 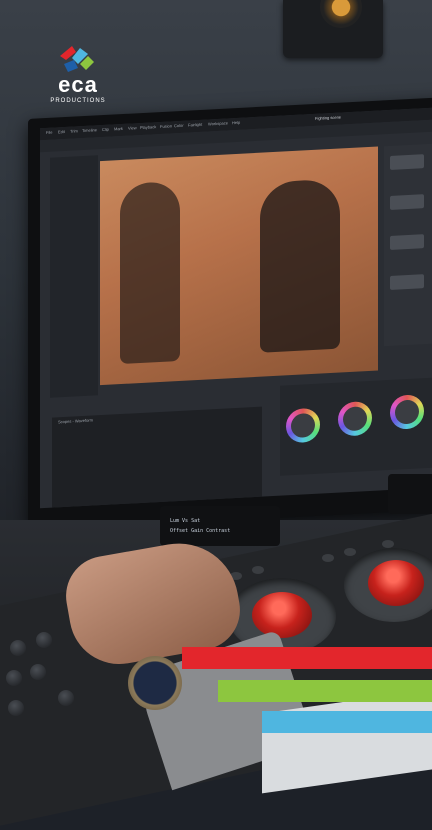 I want to click on brand-stripe-green, so click(x=325, y=691).